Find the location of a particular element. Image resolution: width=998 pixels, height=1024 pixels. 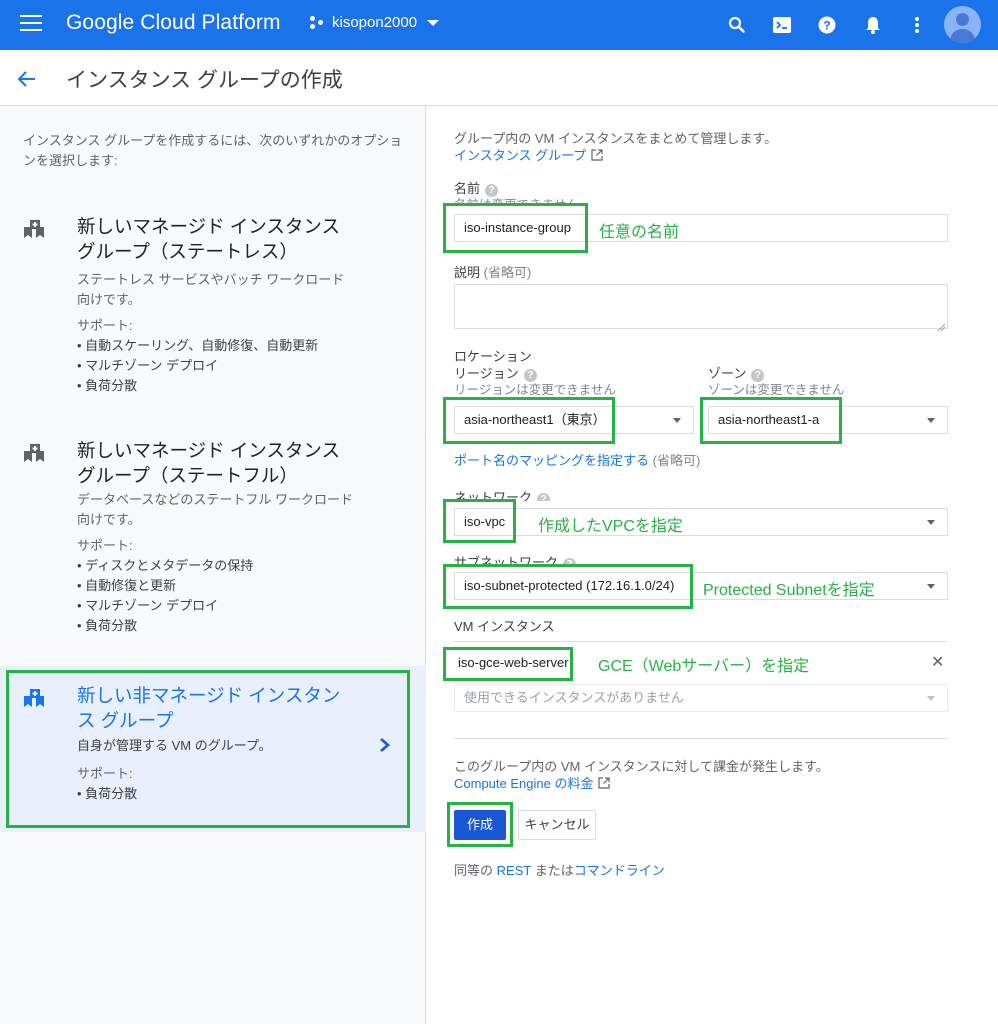

back-arrow-icon is located at coordinates (27, 79).